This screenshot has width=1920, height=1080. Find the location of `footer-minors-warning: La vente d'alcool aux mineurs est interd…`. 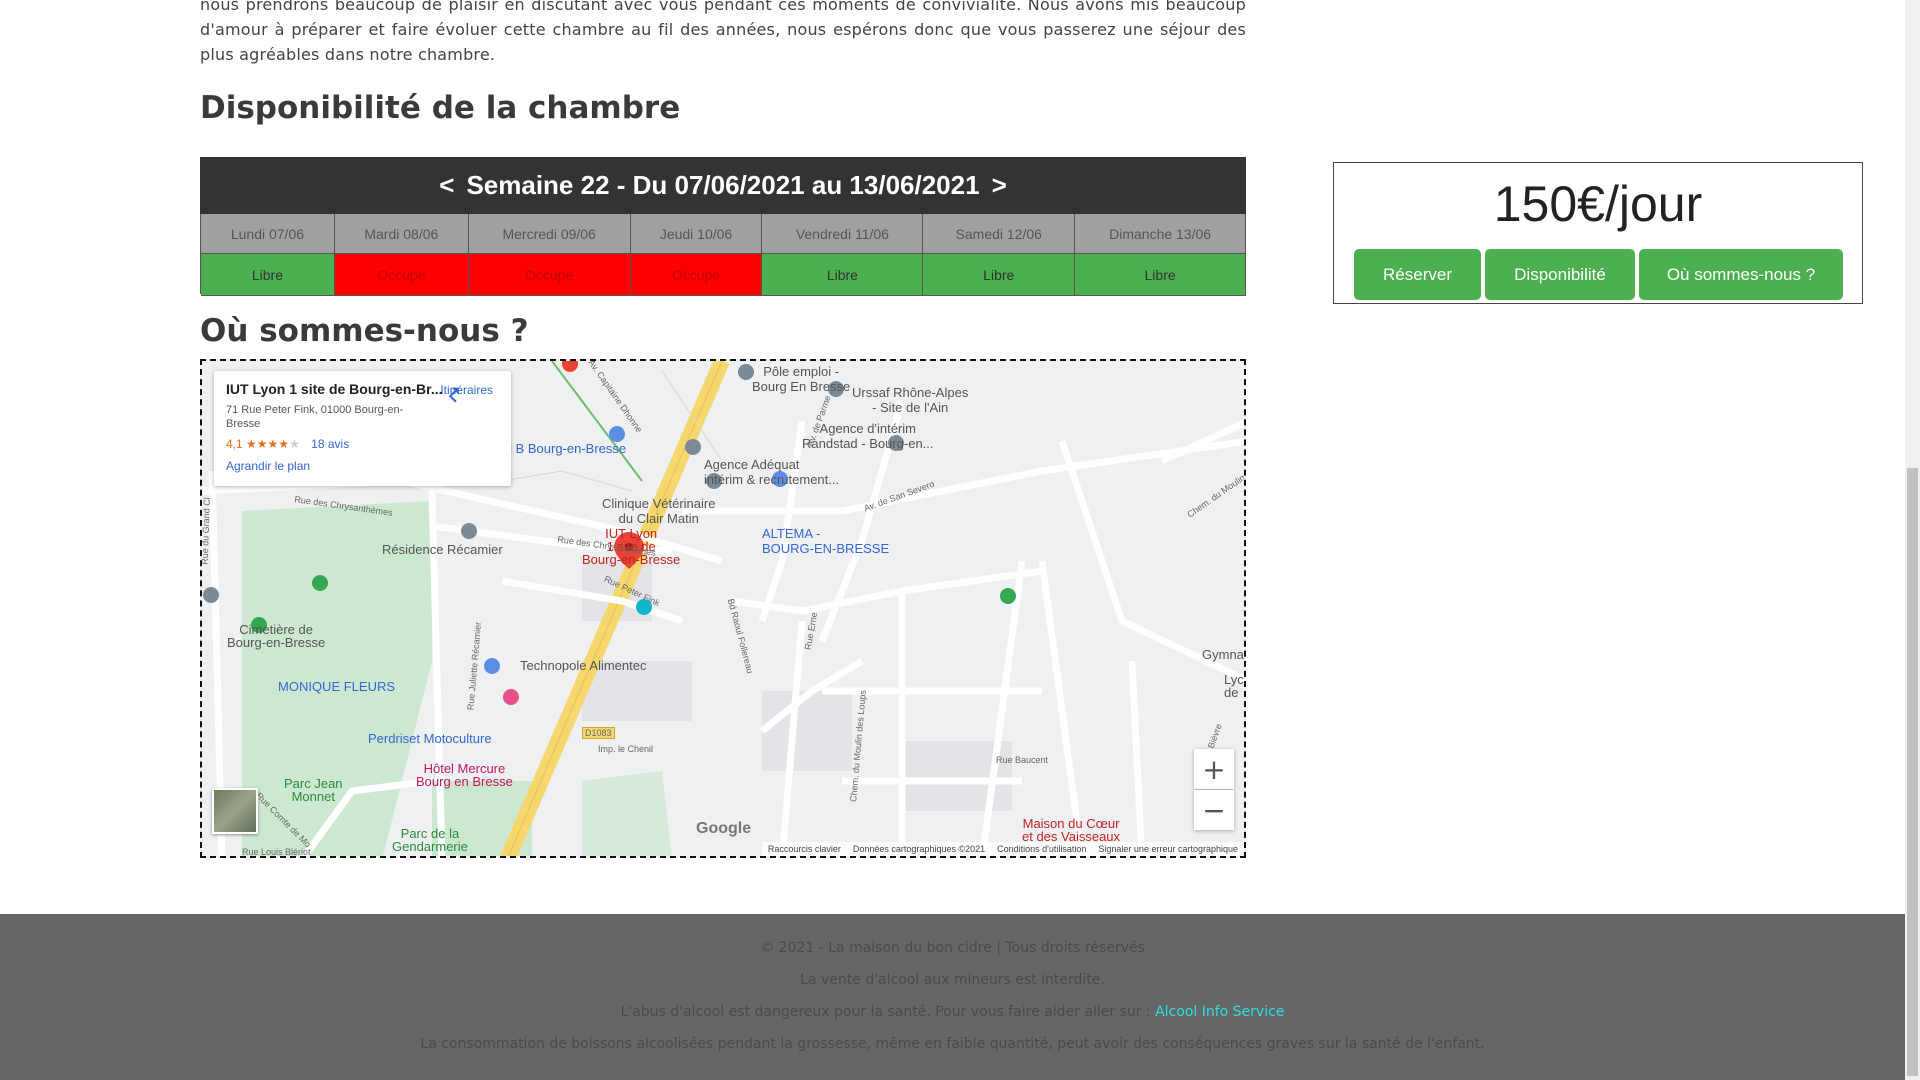

footer-minors-warning: La vente d'alcool aux mineurs est interd… is located at coordinates (952, 980).